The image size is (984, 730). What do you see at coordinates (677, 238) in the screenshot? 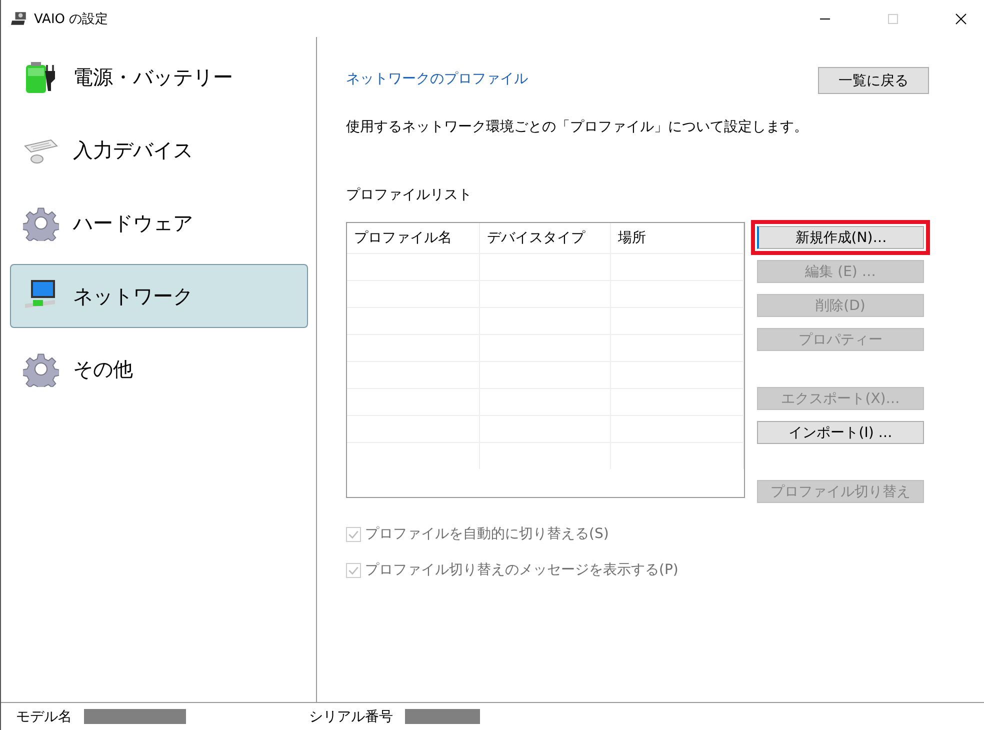
I see `column-header: 場所` at bounding box center [677, 238].